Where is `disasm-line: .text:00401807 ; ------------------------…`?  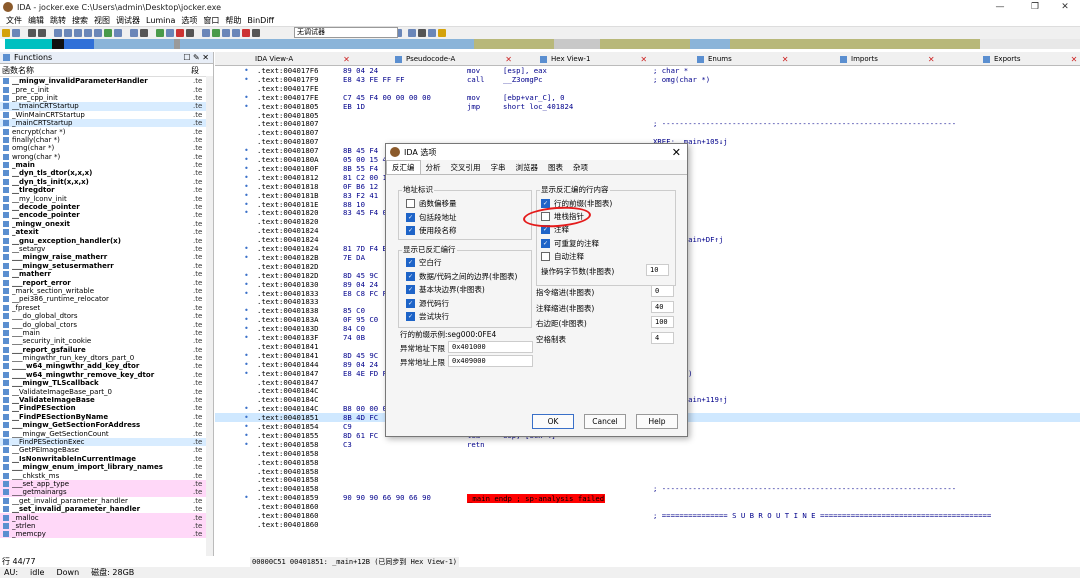 disasm-line: .text:00401807 ; ------------------------… is located at coordinates (647, 123).